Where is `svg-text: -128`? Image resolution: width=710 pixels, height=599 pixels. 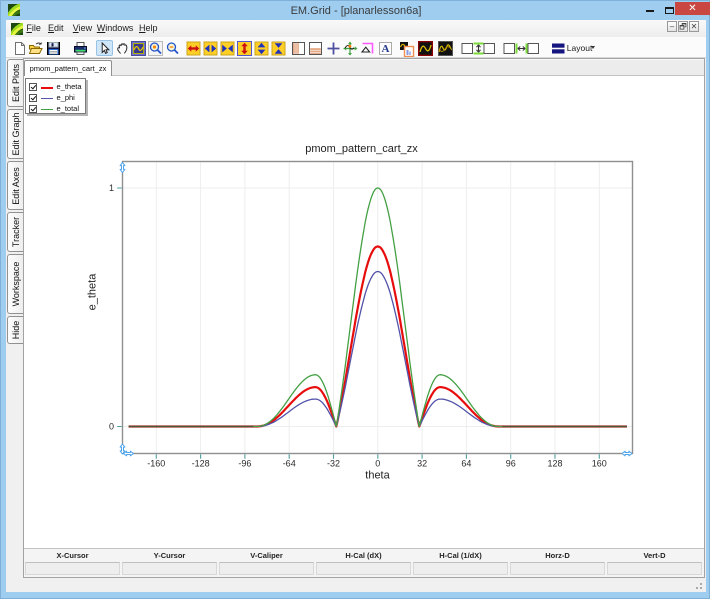
svg-text: -128 is located at coordinates (201, 464).